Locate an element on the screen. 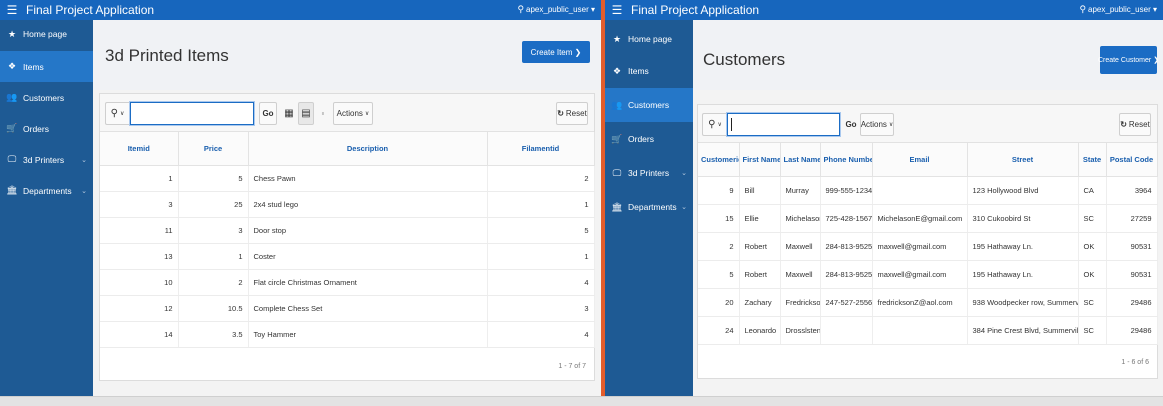 The height and width of the screenshot is (406, 1163). table-cell: 9 is located at coordinates (719, 190).